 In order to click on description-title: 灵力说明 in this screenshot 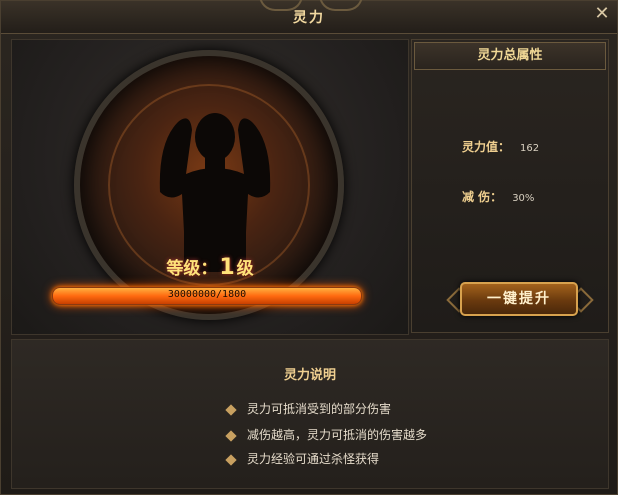, I will do `click(309, 375)`.